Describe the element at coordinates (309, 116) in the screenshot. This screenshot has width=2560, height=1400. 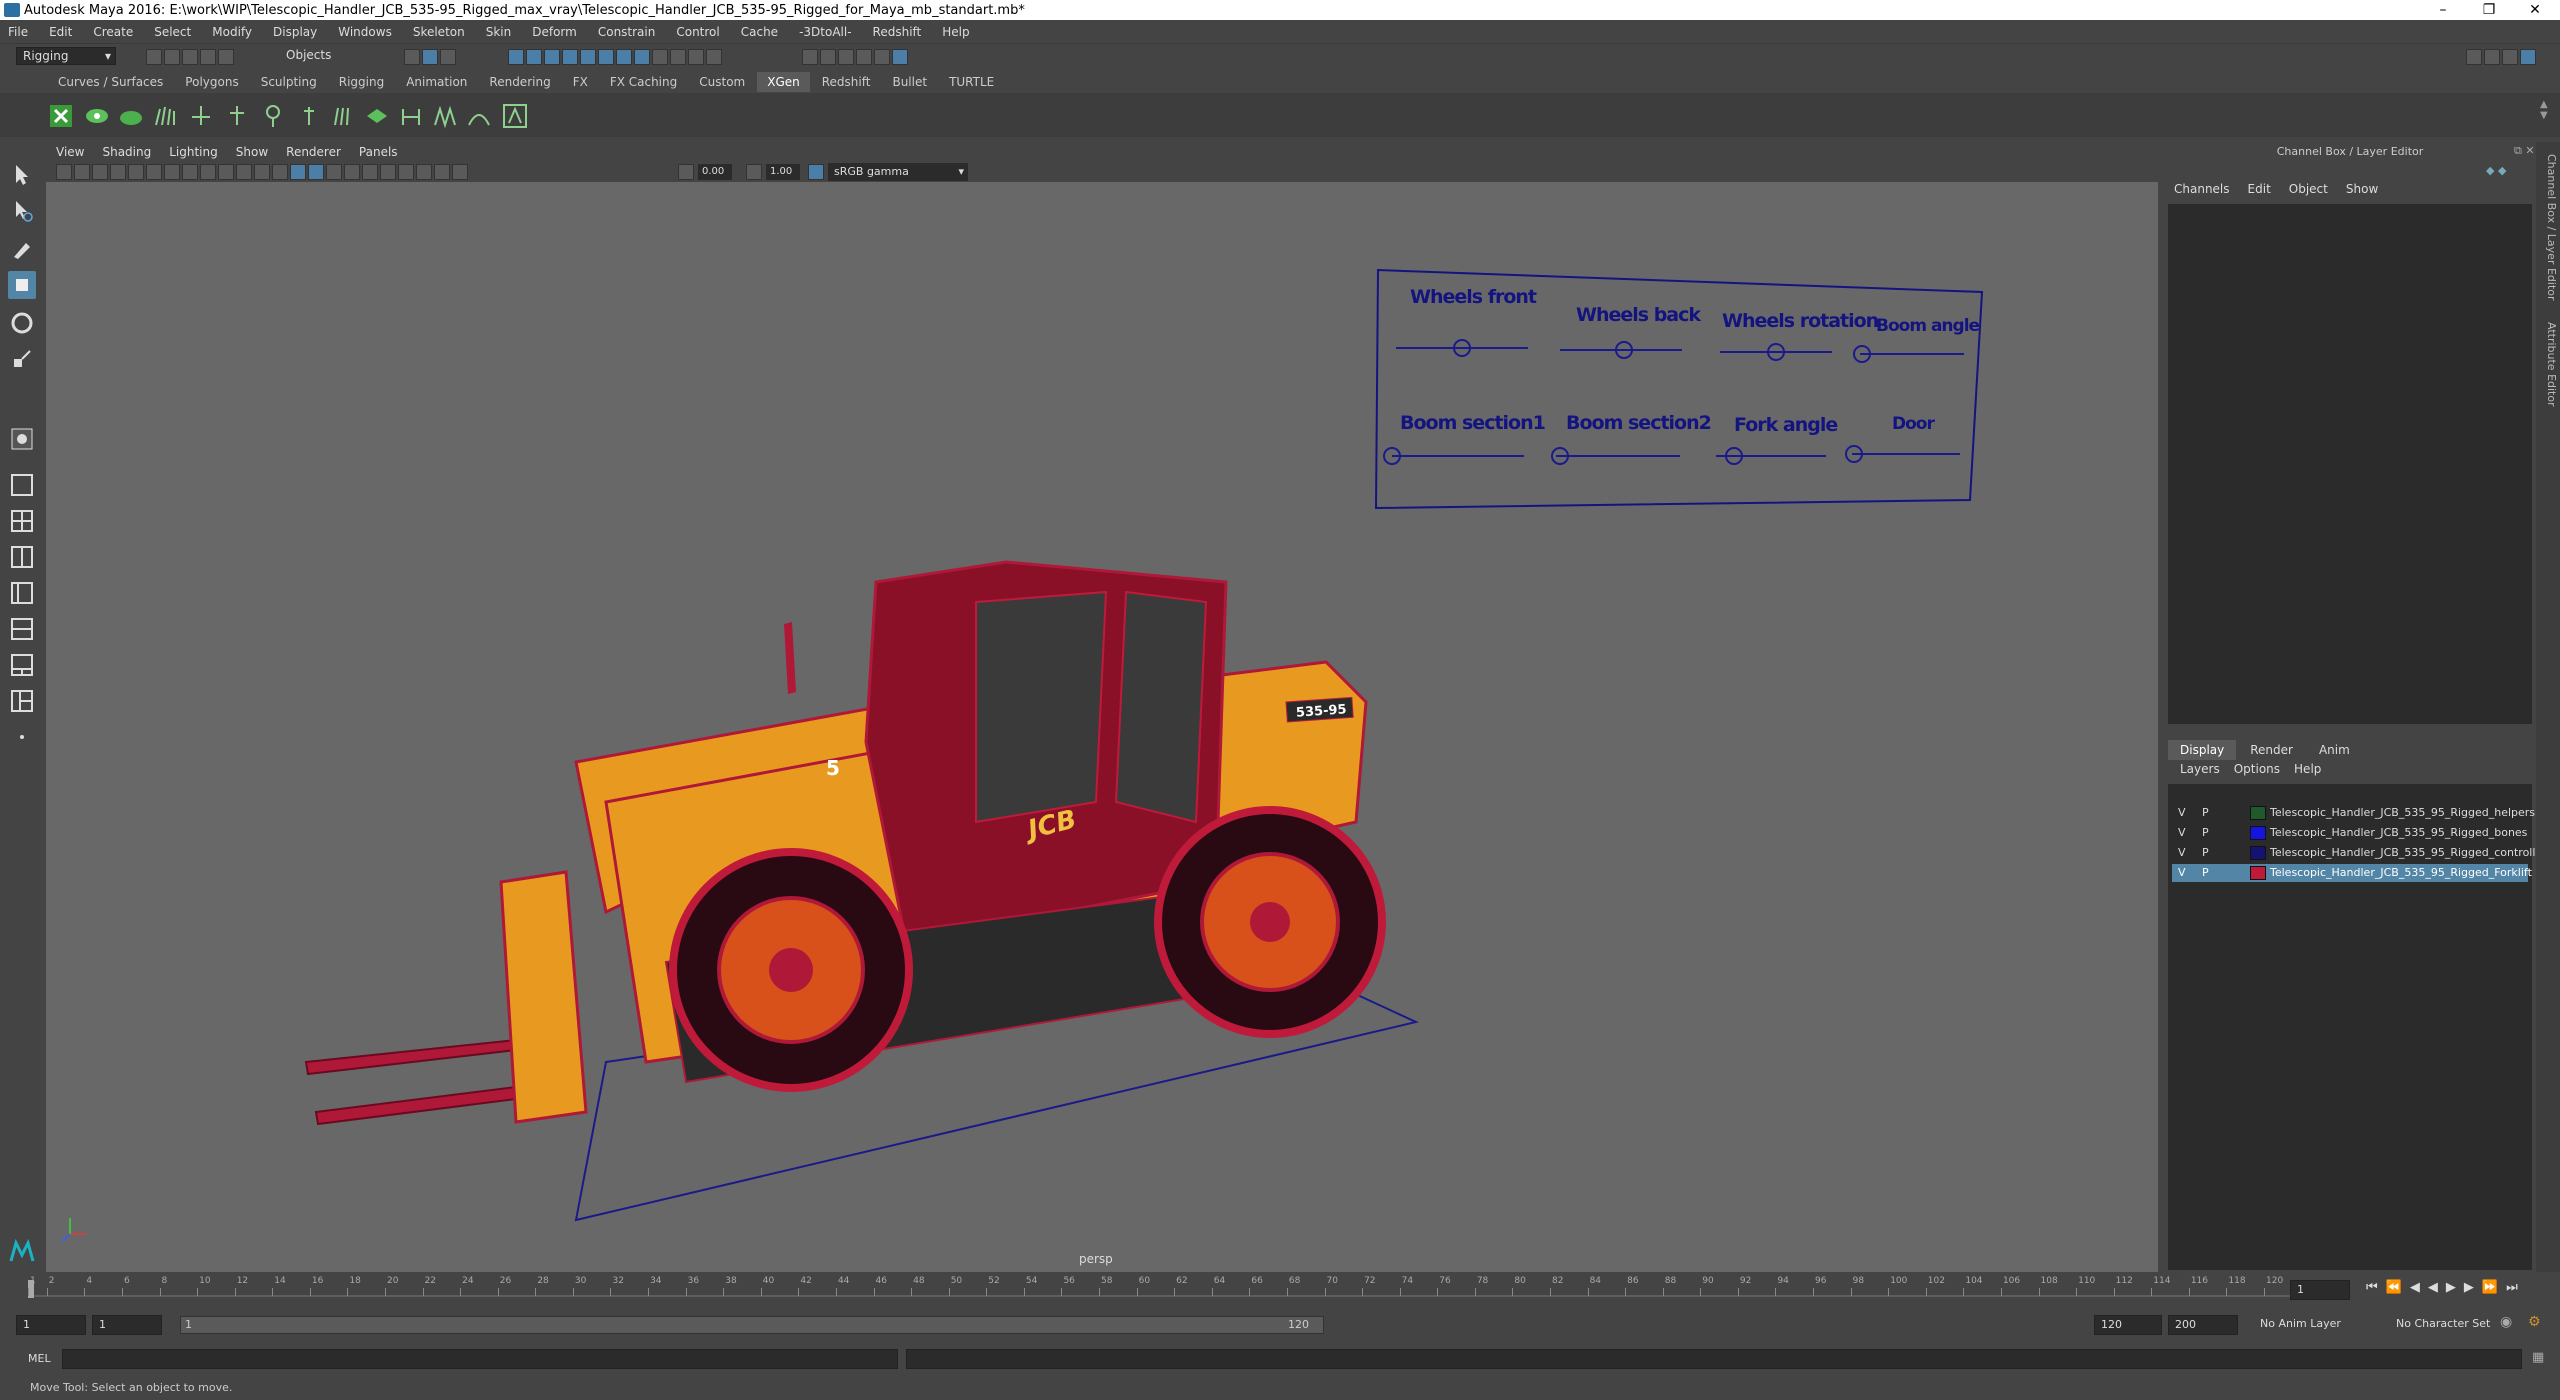
I see `guide-bend-icon` at that location.